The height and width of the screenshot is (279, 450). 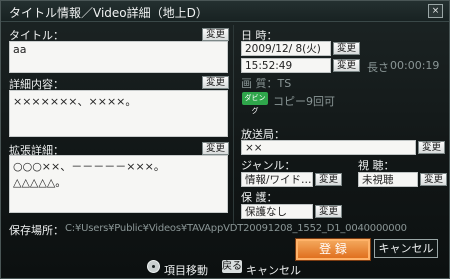 I want to click on move-hint: 項目移動, so click(x=186, y=270).